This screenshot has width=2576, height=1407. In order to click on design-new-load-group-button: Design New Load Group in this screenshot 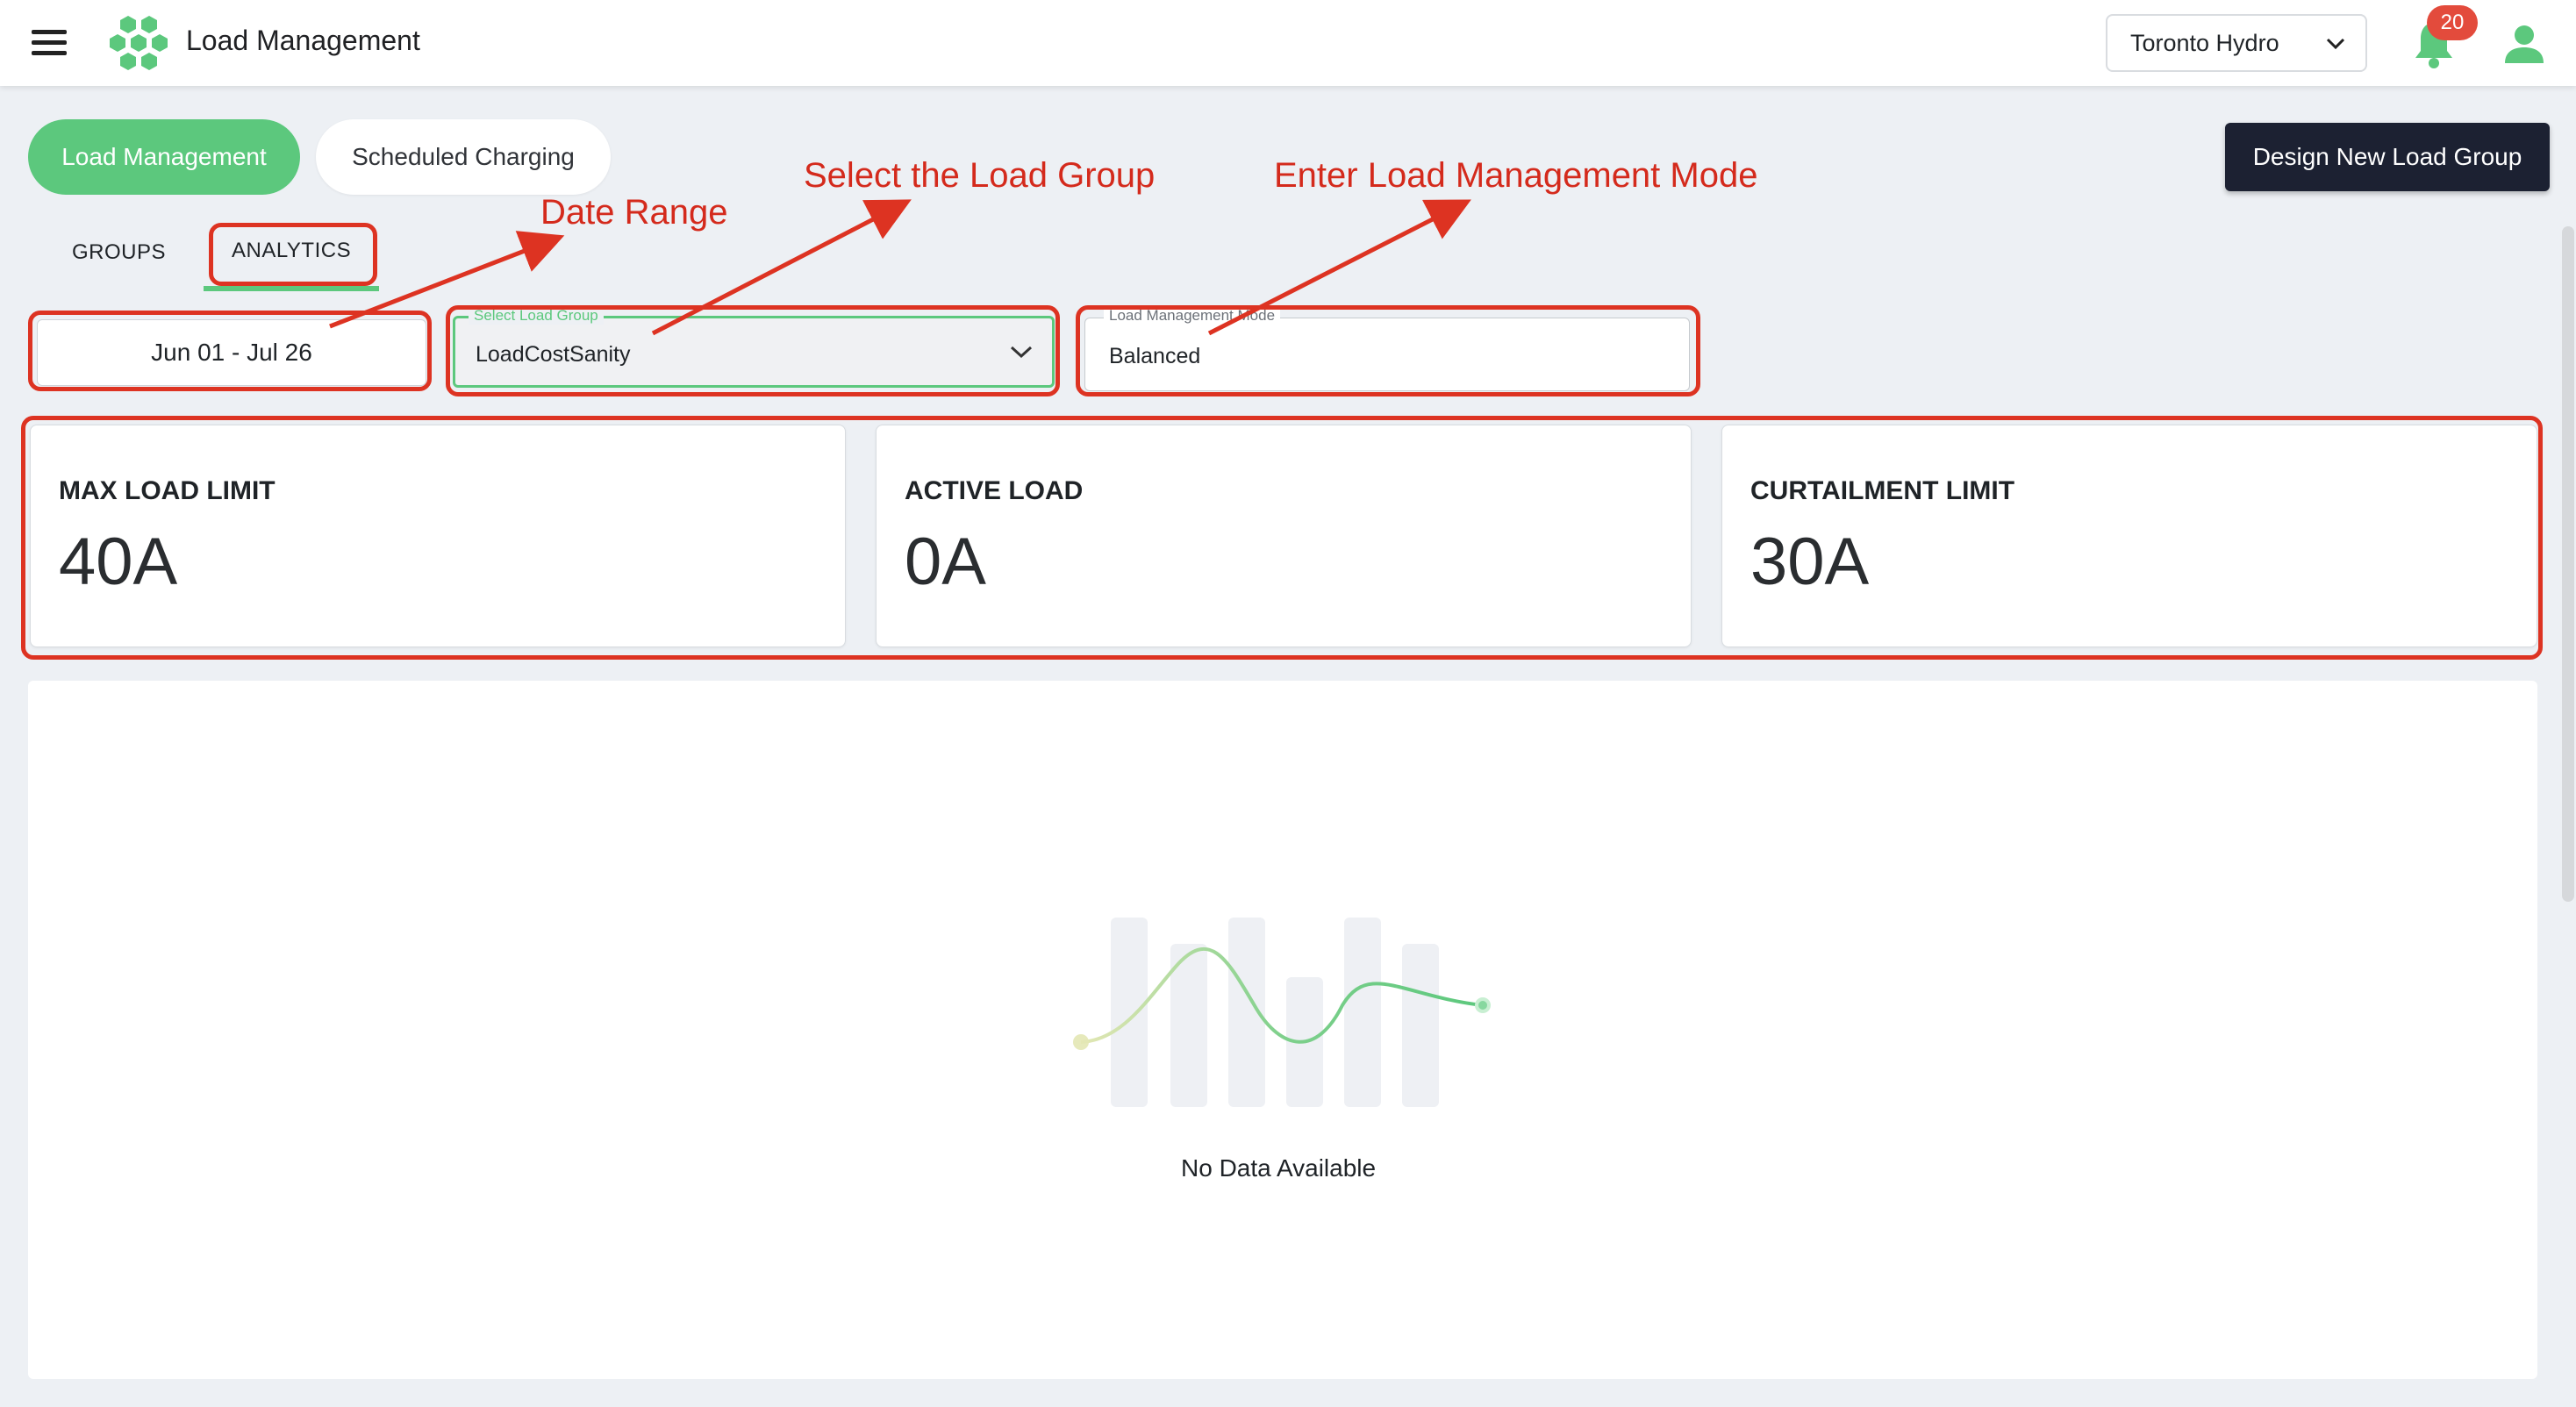, I will do `click(2387, 157)`.